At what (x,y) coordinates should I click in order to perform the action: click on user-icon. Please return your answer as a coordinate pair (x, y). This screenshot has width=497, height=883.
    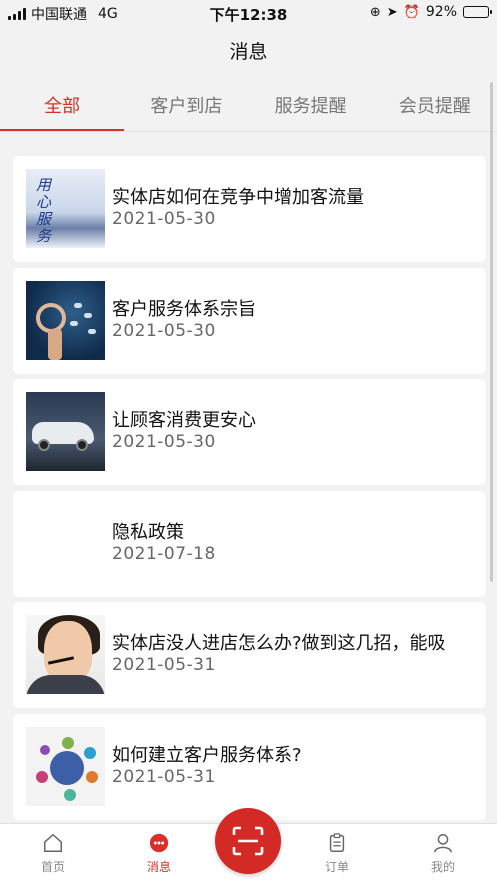
    Looking at the image, I should click on (443, 843).